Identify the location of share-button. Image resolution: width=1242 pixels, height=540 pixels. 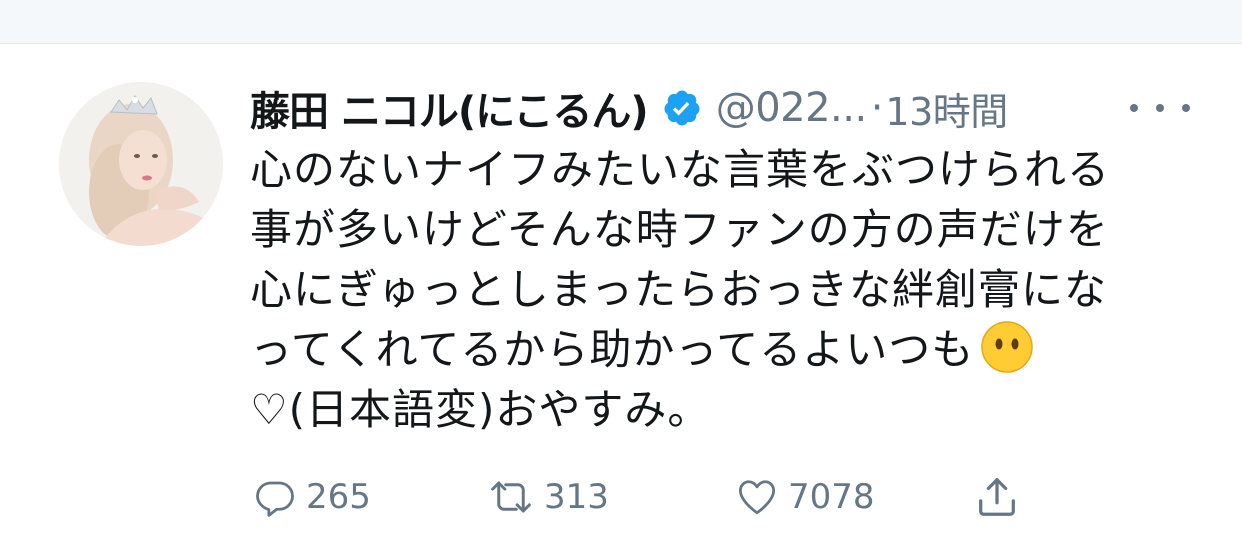
(997, 497).